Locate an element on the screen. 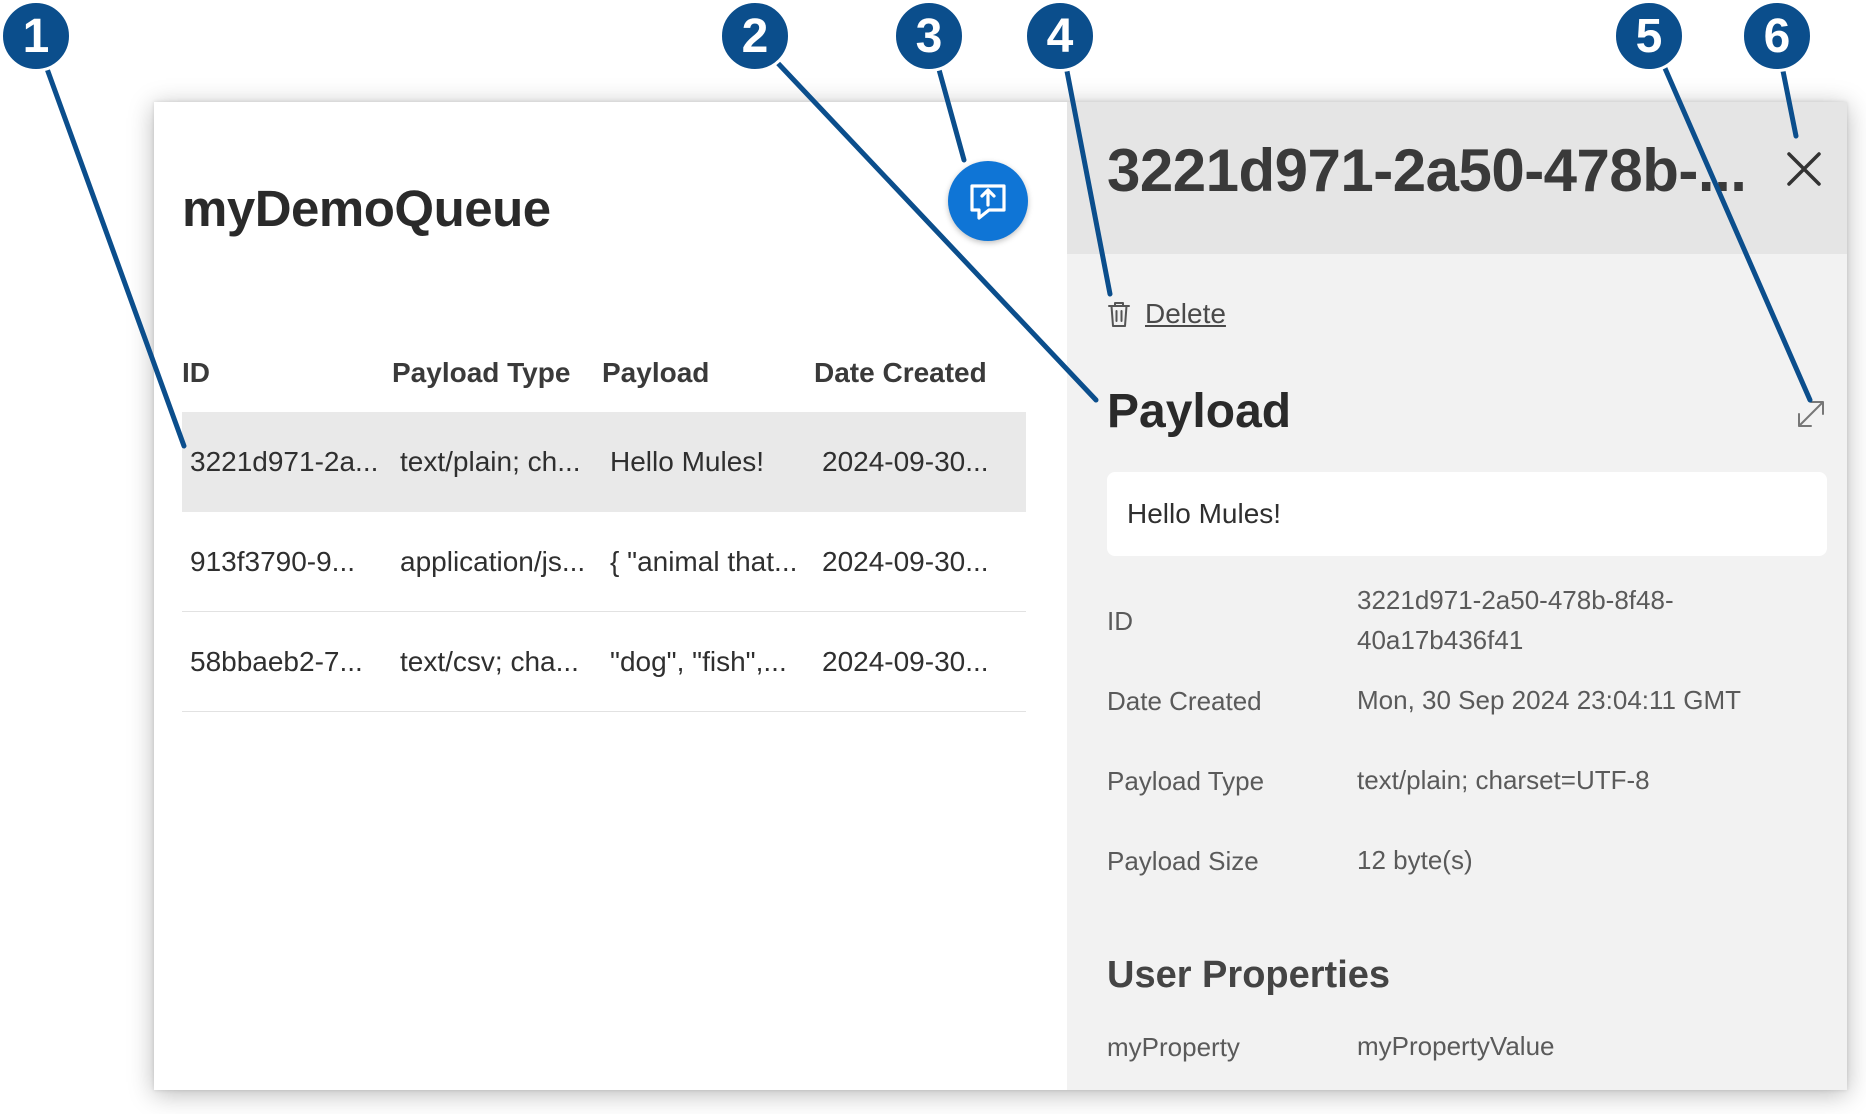  delete-action: Delete is located at coordinates (1166, 314).